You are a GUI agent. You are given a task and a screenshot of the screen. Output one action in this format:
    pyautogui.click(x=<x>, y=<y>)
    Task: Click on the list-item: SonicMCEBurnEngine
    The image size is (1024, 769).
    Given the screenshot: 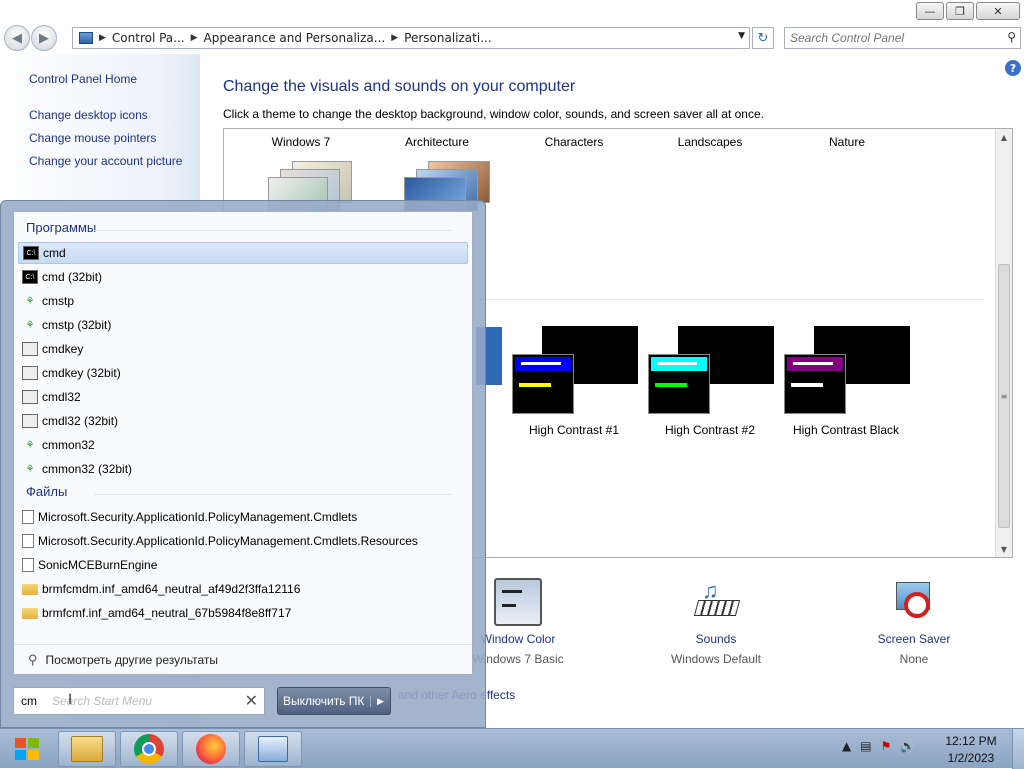 What is the action you would take?
    pyautogui.click(x=243, y=565)
    